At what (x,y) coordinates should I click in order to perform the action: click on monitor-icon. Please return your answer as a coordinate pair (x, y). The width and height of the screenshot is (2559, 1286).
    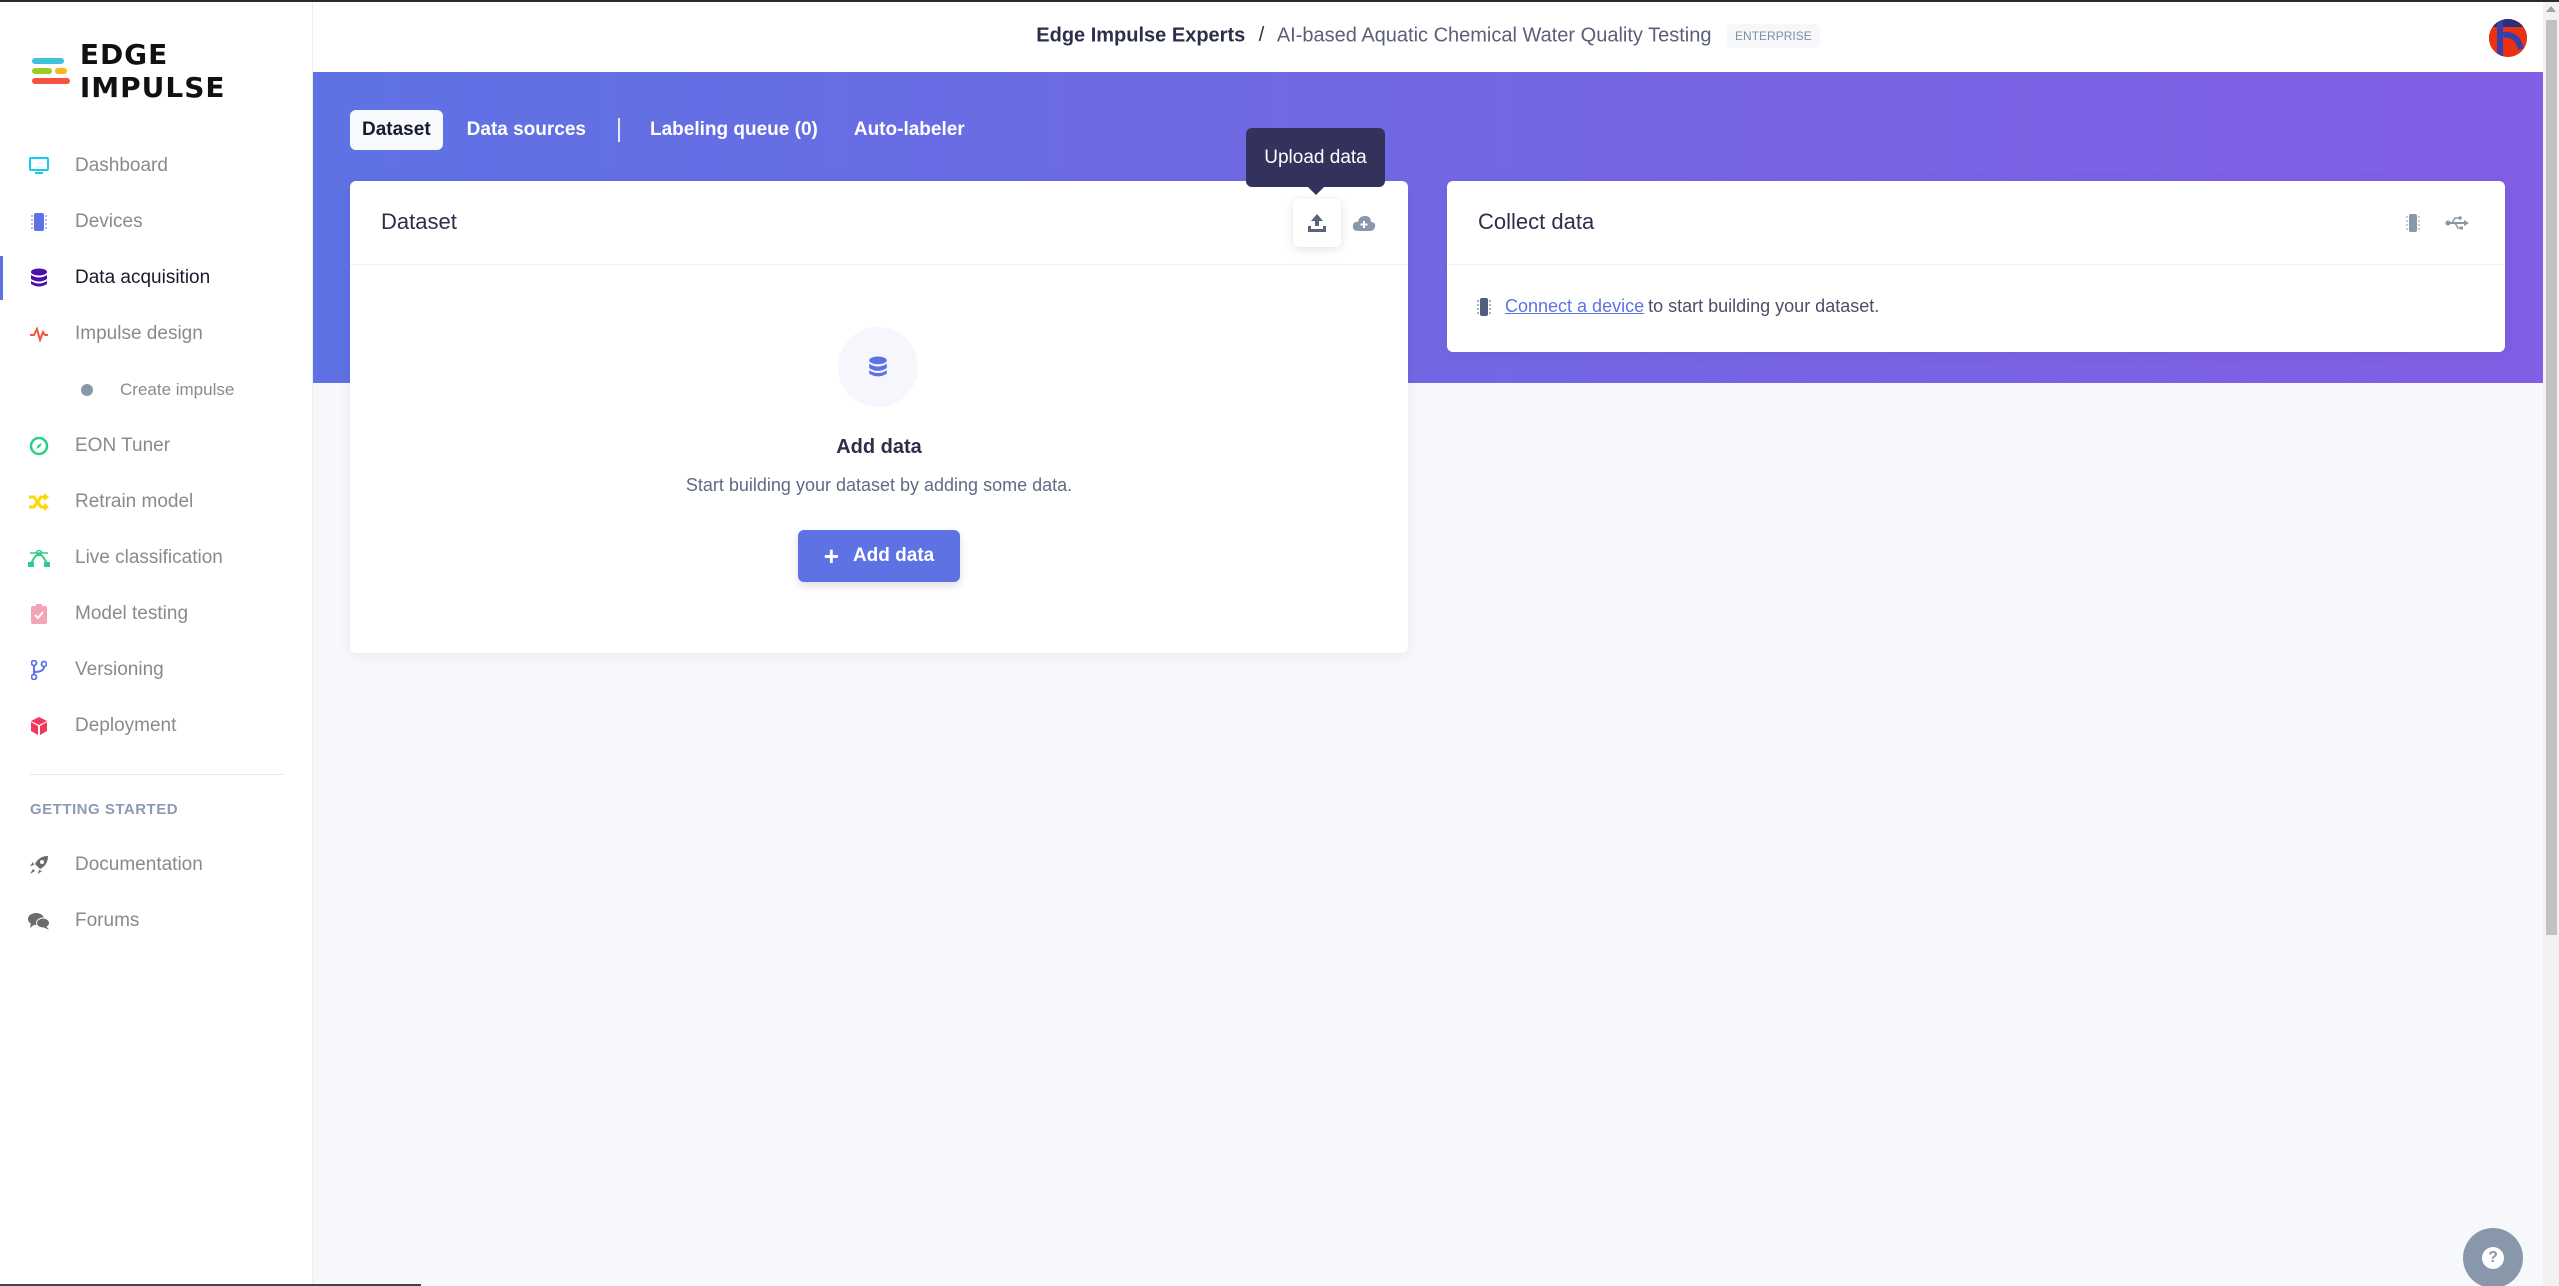
    Looking at the image, I should click on (39, 166).